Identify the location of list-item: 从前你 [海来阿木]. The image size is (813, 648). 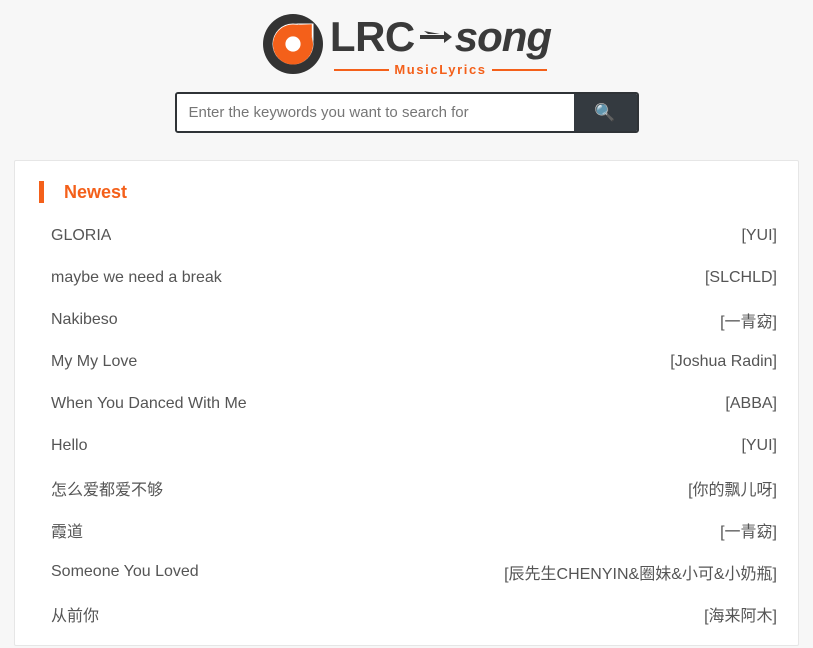
(406, 614).